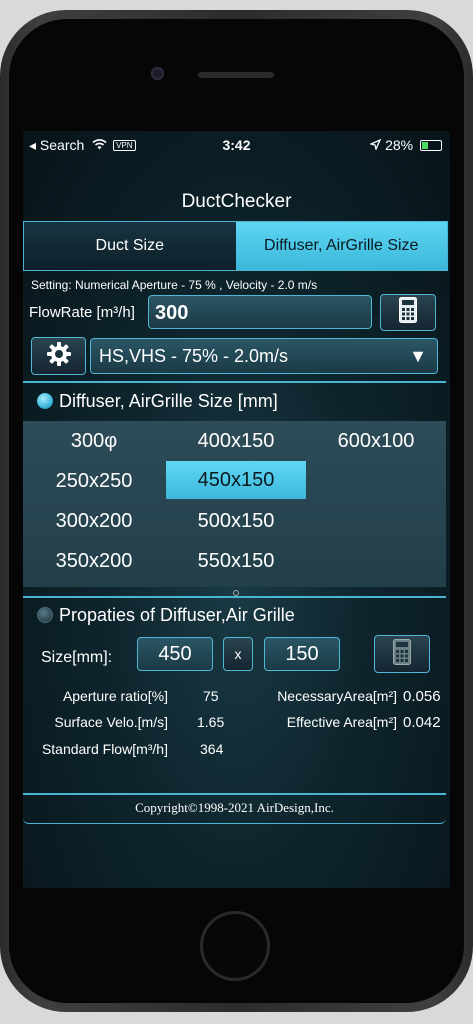 Image resolution: width=473 pixels, height=1024 pixels. What do you see at coordinates (104, 749) in the screenshot?
I see `standard-flow-label: Standard Flow[m³/h]` at bounding box center [104, 749].